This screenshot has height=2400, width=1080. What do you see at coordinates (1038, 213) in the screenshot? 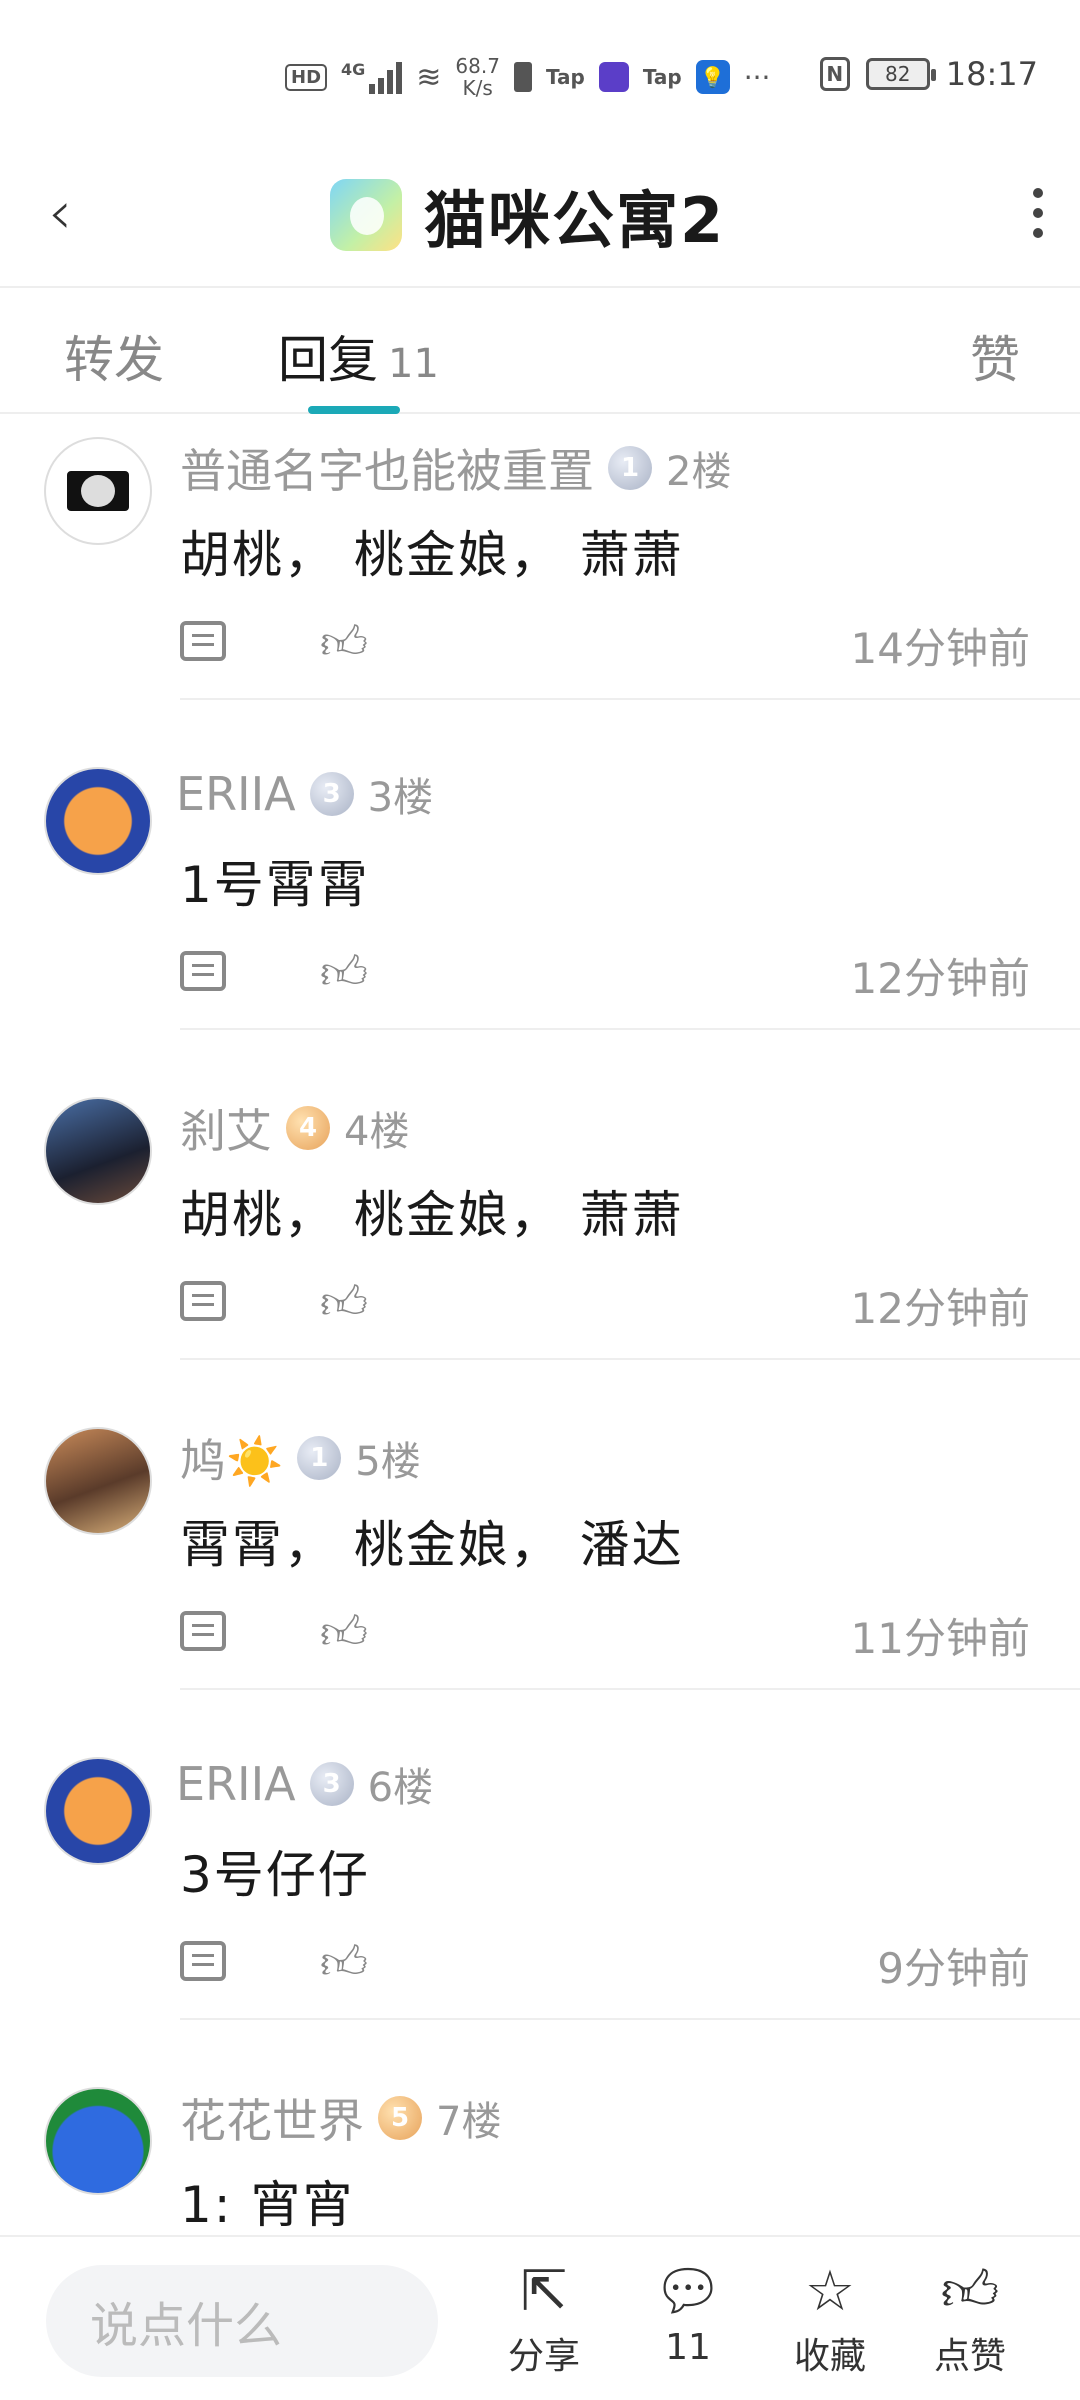
I see `more-options-icon` at bounding box center [1038, 213].